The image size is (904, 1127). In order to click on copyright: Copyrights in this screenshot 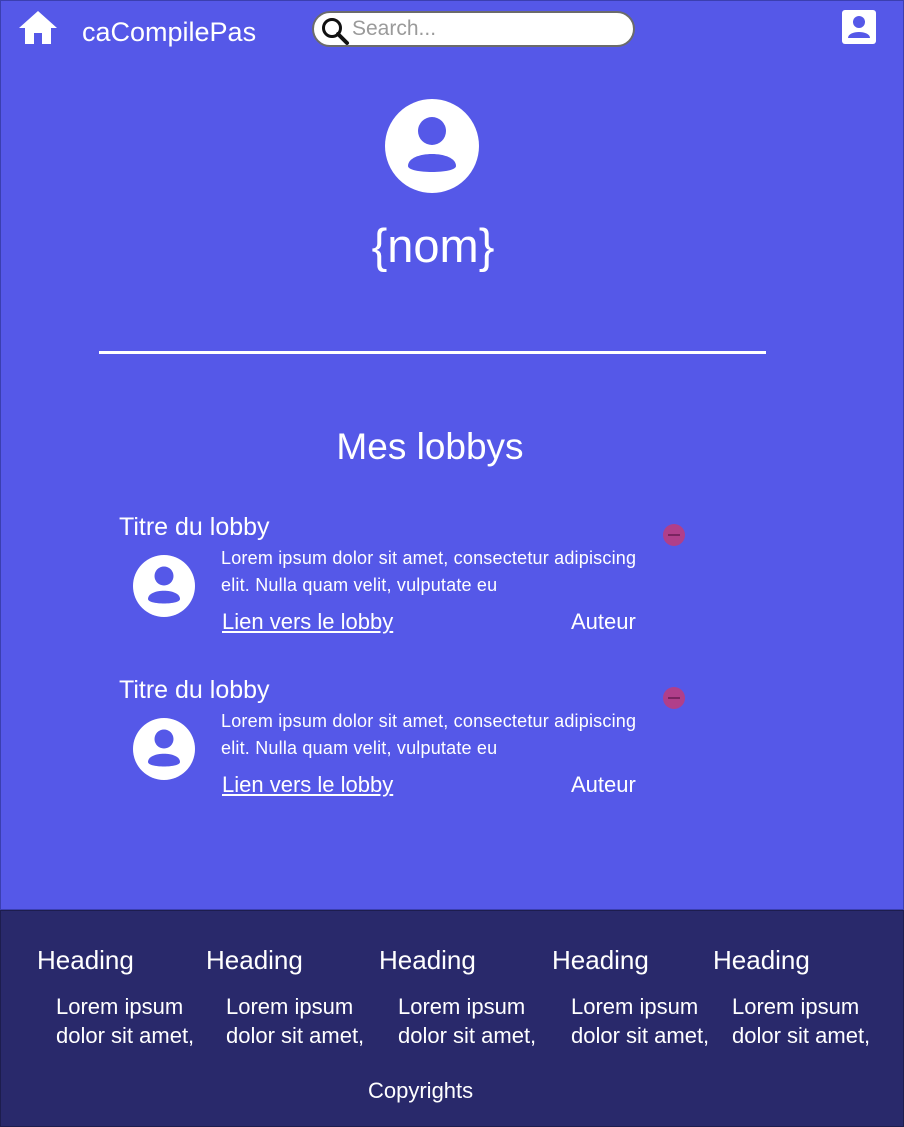, I will do `click(421, 1090)`.